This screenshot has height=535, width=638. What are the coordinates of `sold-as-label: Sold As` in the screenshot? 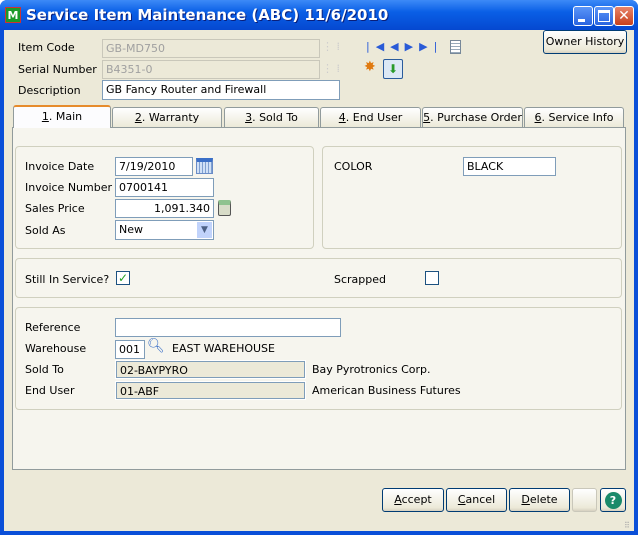 It's located at (45, 230).